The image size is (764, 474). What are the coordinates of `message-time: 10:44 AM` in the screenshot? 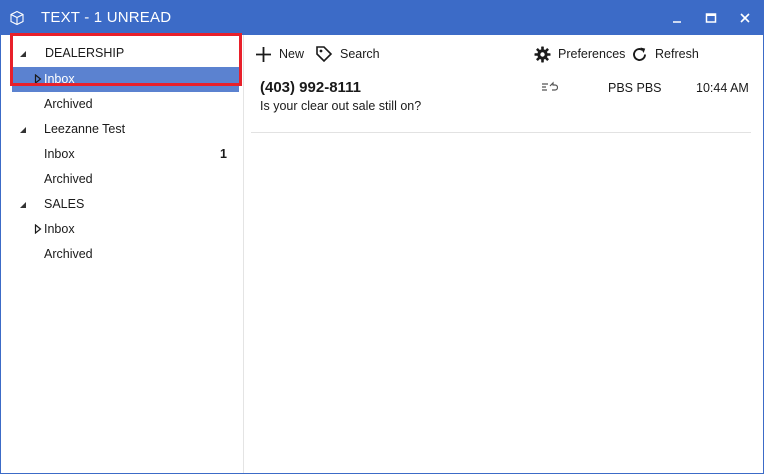 It's located at (722, 88).